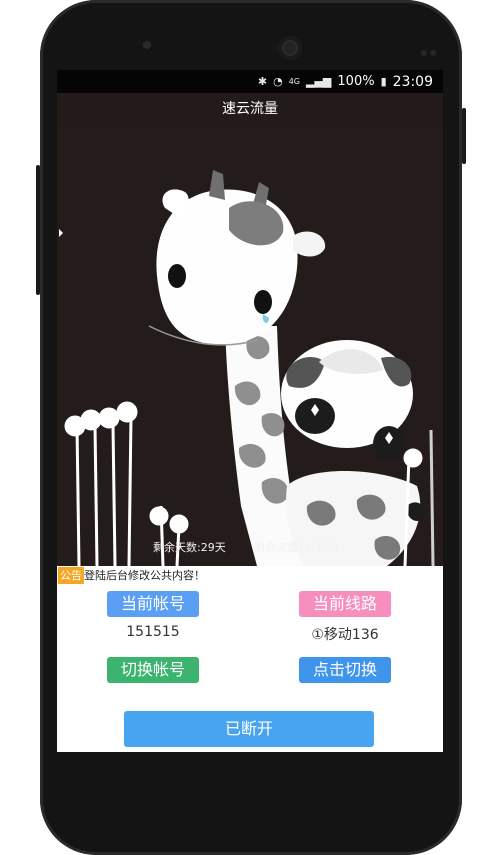 Image resolution: width=500 pixels, height=855 pixels. Describe the element at coordinates (464, 136) in the screenshot. I see `volume-button` at that location.